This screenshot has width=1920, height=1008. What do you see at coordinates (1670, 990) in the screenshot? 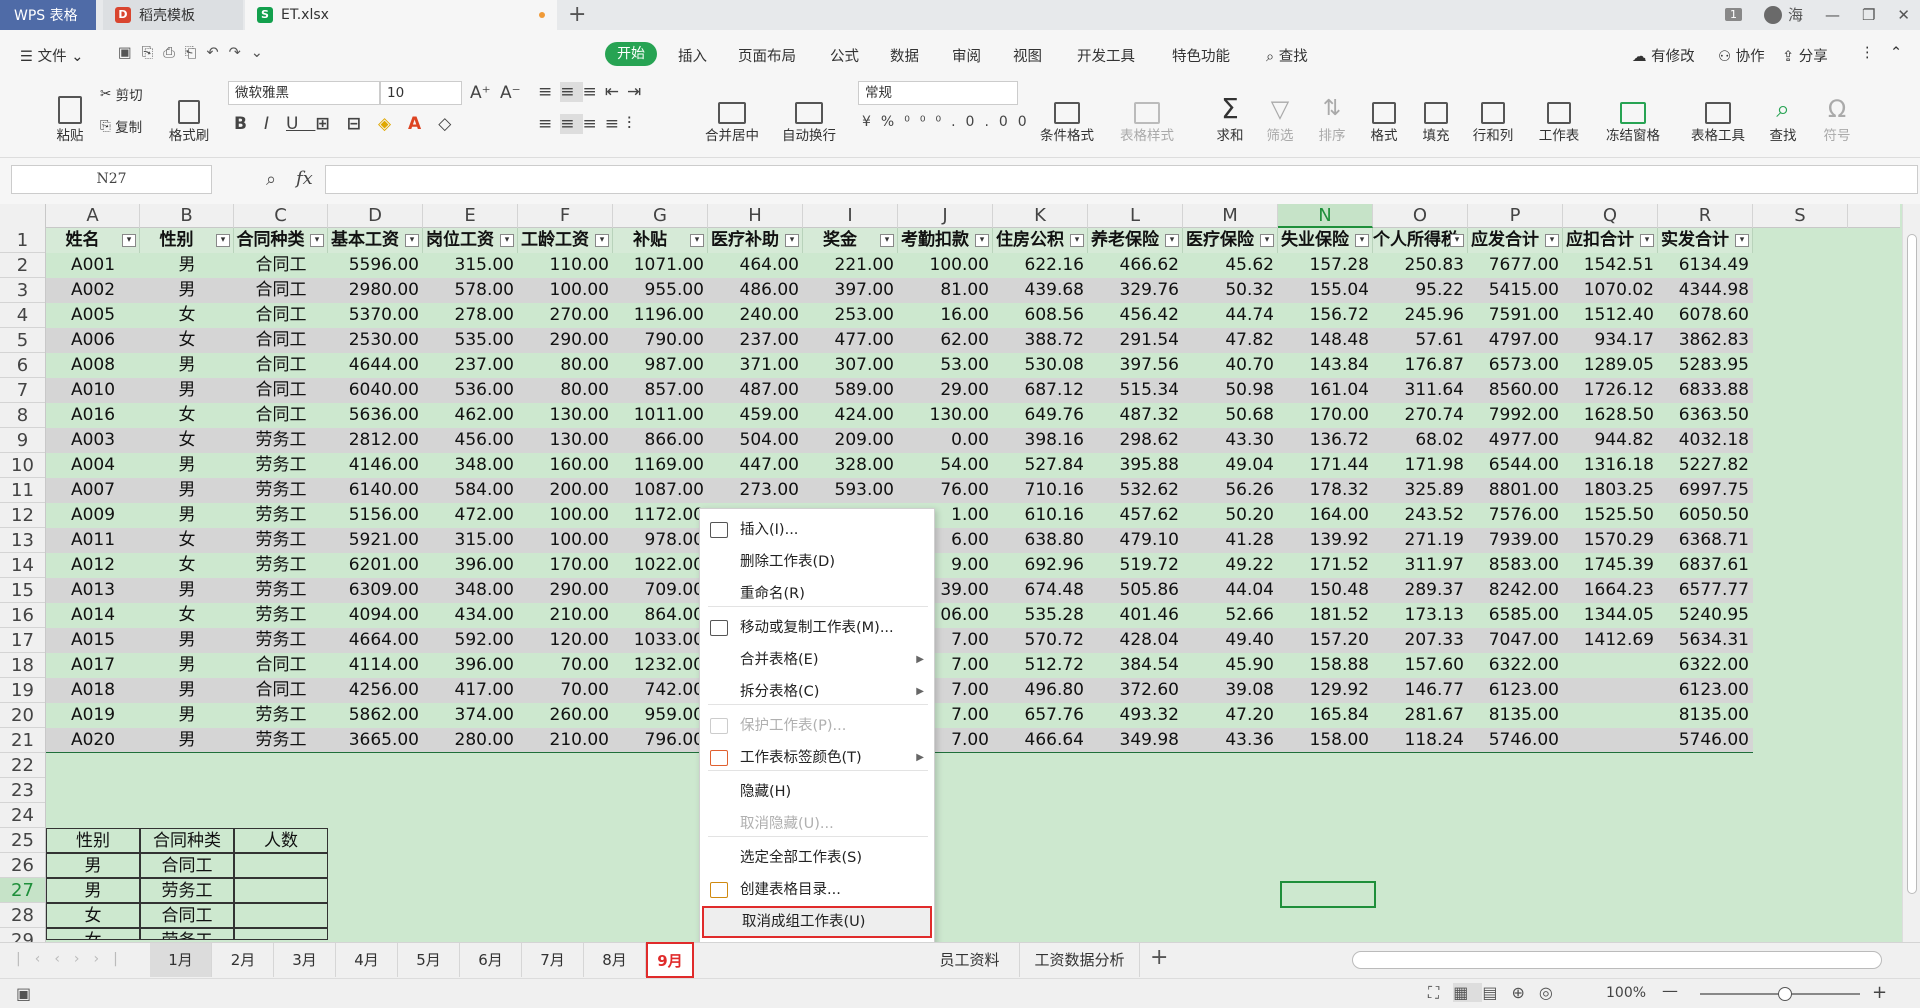
I see `zoom-out-icon: —` at bounding box center [1670, 990].